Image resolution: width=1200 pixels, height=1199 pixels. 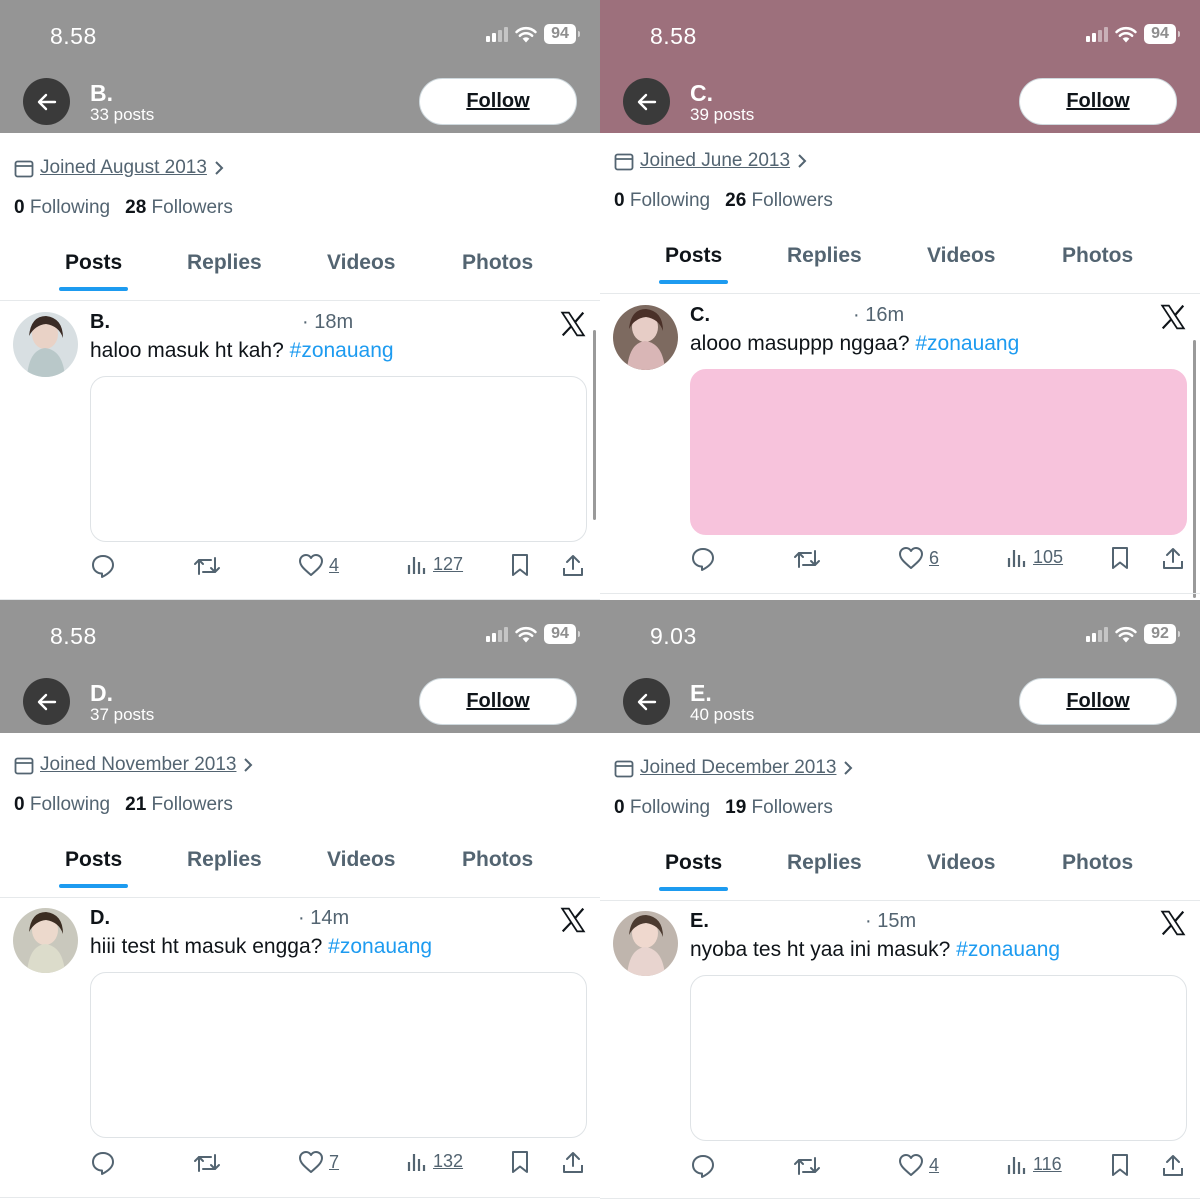 I want to click on followers-stat: 28 Followers, so click(x=179, y=208).